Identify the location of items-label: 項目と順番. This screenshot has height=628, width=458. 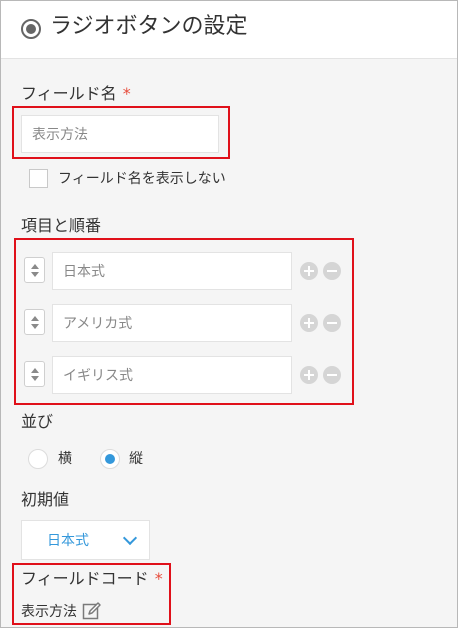
(61, 225).